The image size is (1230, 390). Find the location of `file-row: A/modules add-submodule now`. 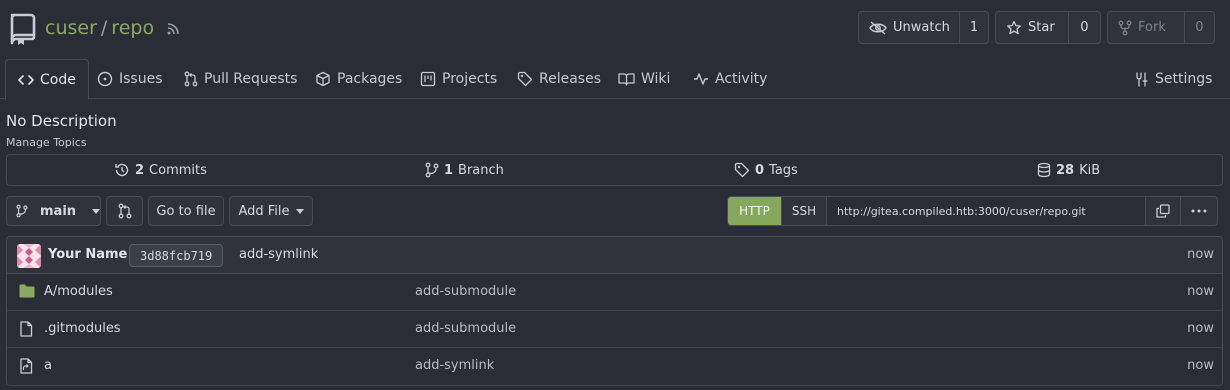

file-row: A/modules add-submodule now is located at coordinates (614, 292).